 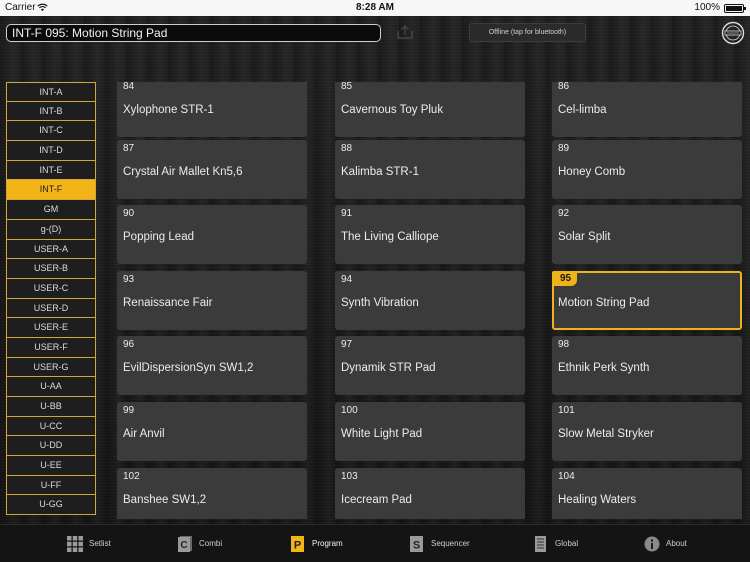 What do you see at coordinates (131, 476) in the screenshot?
I see `program-number: 102` at bounding box center [131, 476].